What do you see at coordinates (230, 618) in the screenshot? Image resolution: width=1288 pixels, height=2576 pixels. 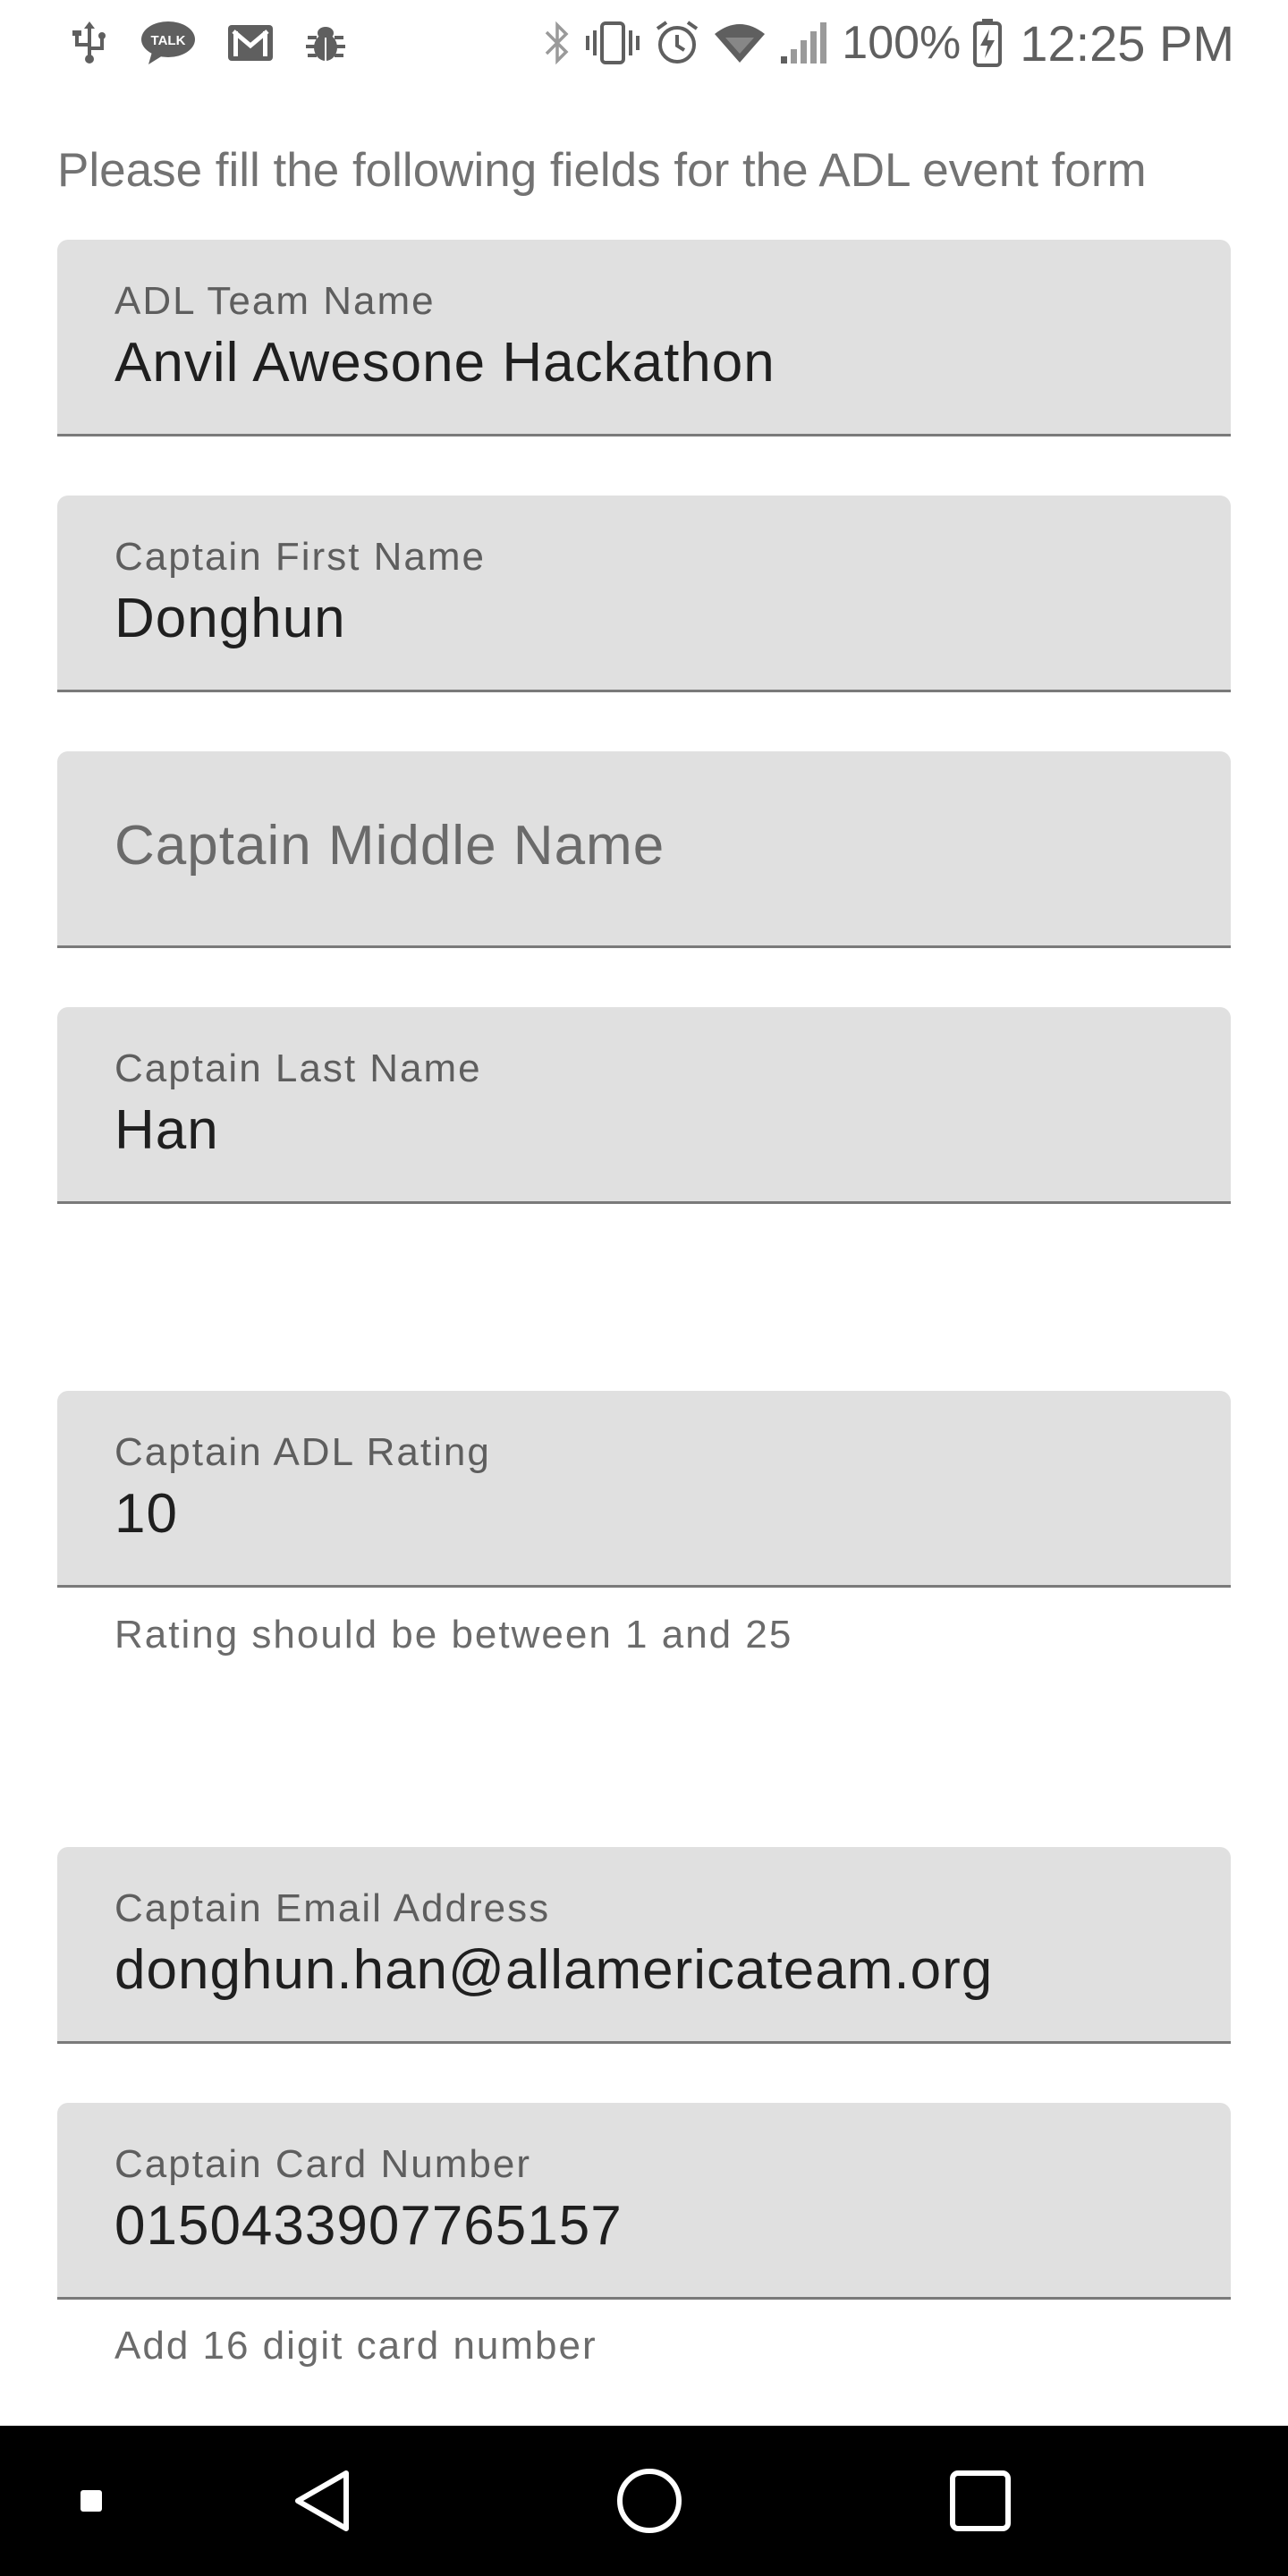 I see `captain-first-name-input: Donghun` at bounding box center [230, 618].